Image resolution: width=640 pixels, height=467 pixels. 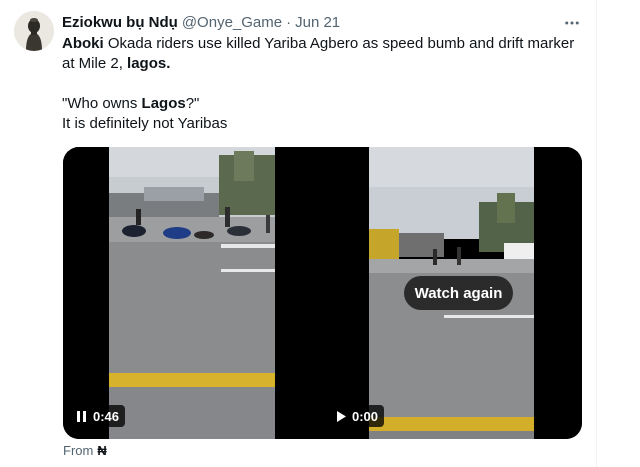 What do you see at coordinates (596, 233) in the screenshot?
I see `column-divider` at bounding box center [596, 233].